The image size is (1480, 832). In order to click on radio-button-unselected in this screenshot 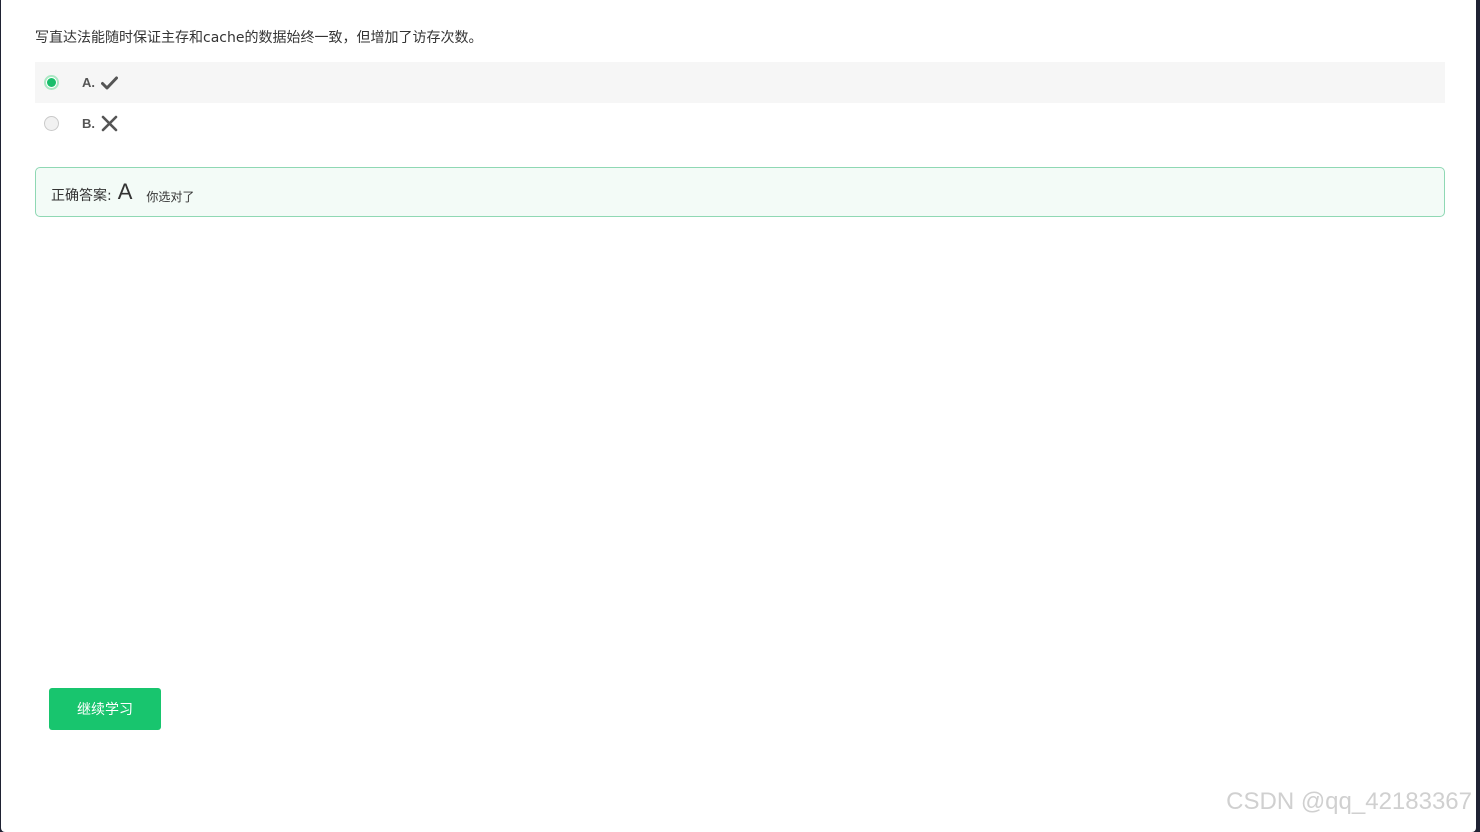, I will do `click(51, 123)`.